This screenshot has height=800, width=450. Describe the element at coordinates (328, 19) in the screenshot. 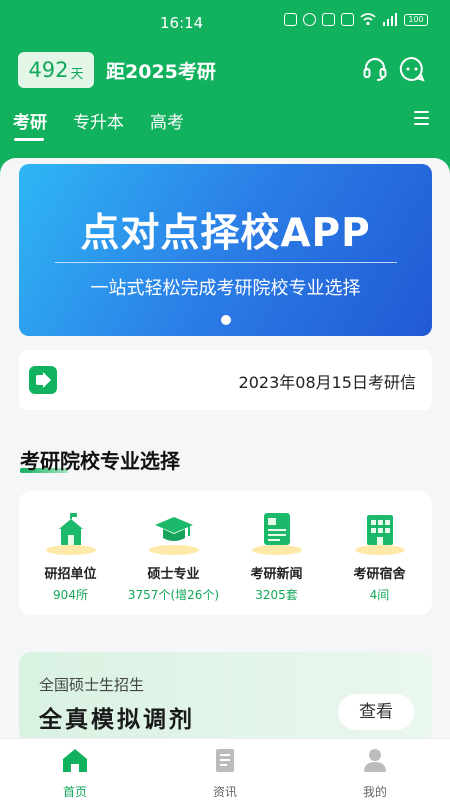

I see `vibrate-icon` at that location.